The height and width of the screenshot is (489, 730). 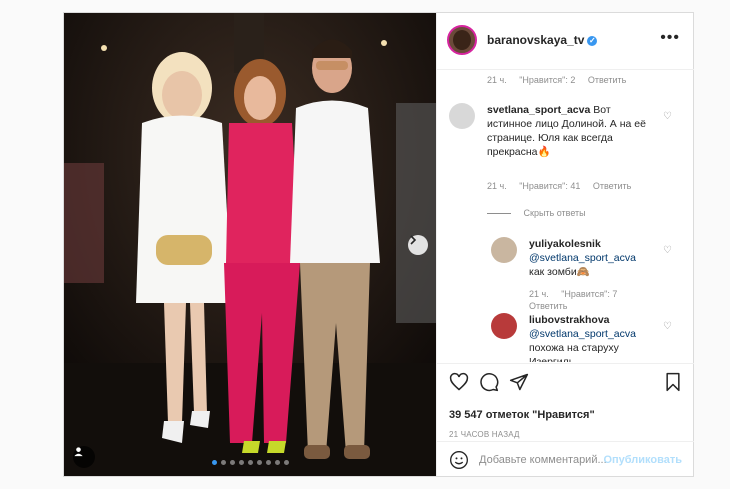 What do you see at coordinates (554, 213) in the screenshot?
I see `hide-replies-label: Скрыть ответы` at bounding box center [554, 213].